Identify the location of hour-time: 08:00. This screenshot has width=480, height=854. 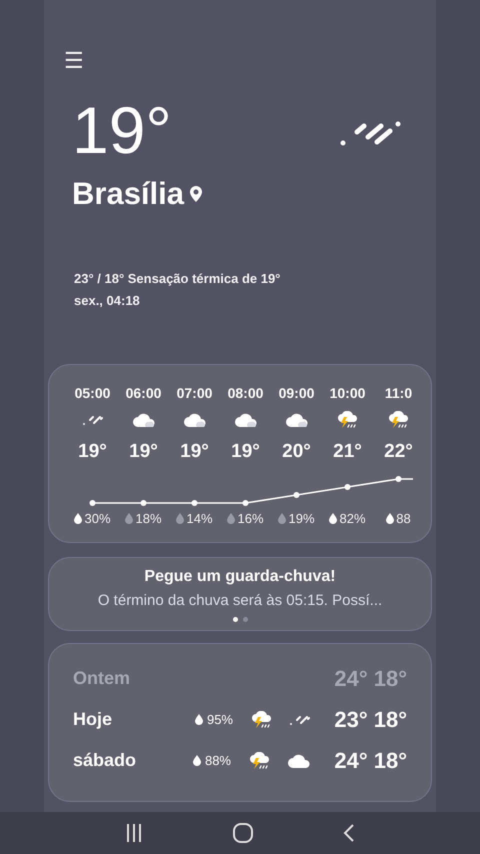
(246, 393).